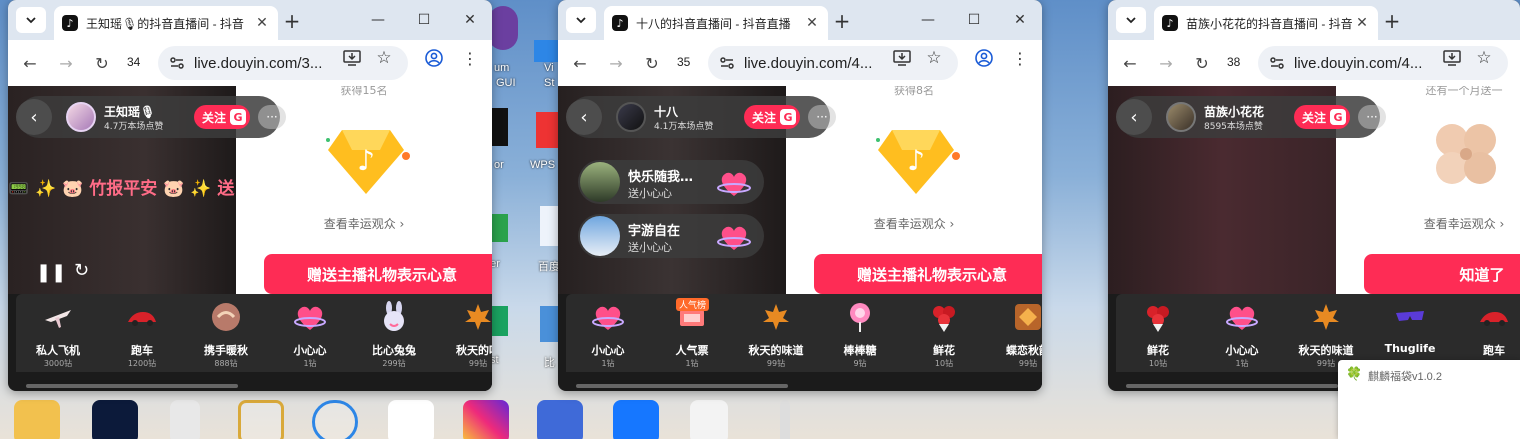 Image resolution: width=1520 pixels, height=439 pixels. I want to click on gift-item: 秋天的味道 99钻, so click(776, 334).